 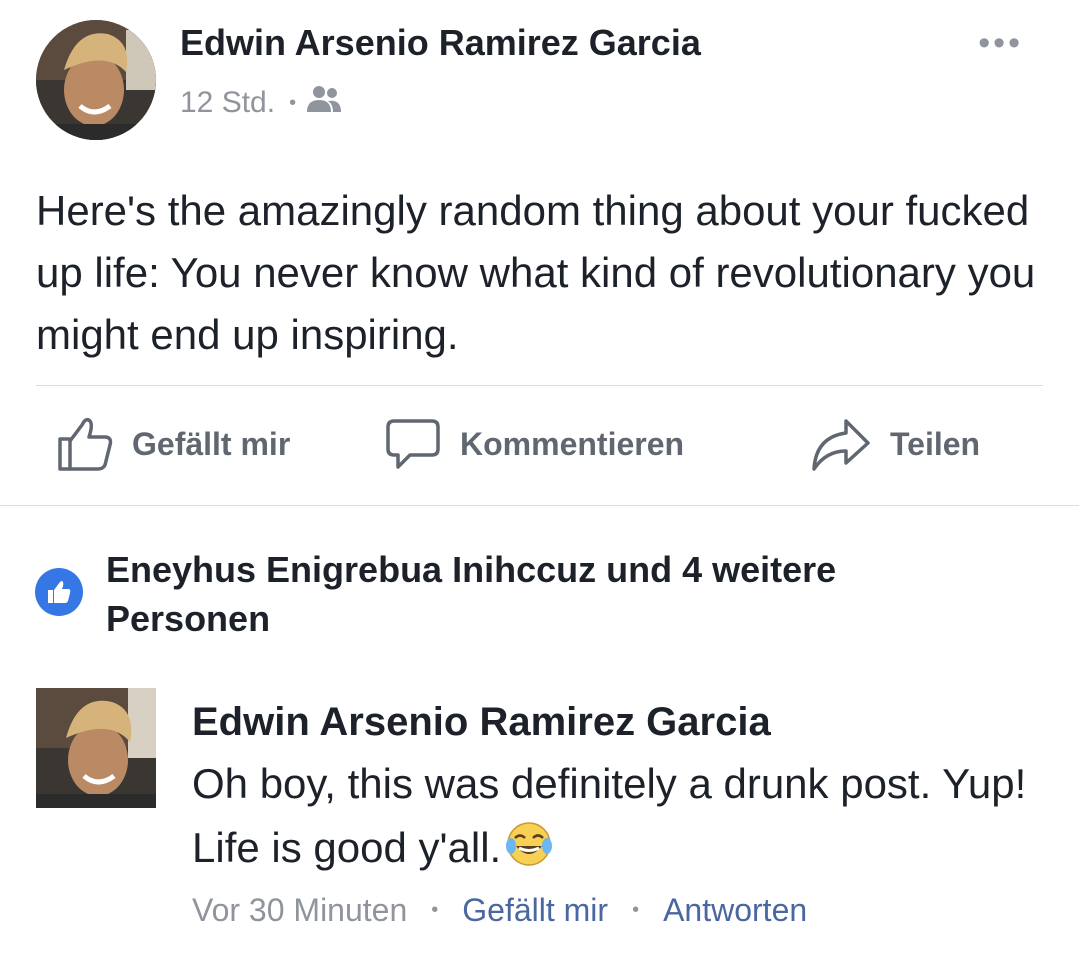 I want to click on friends-icon, so click(x=324, y=103).